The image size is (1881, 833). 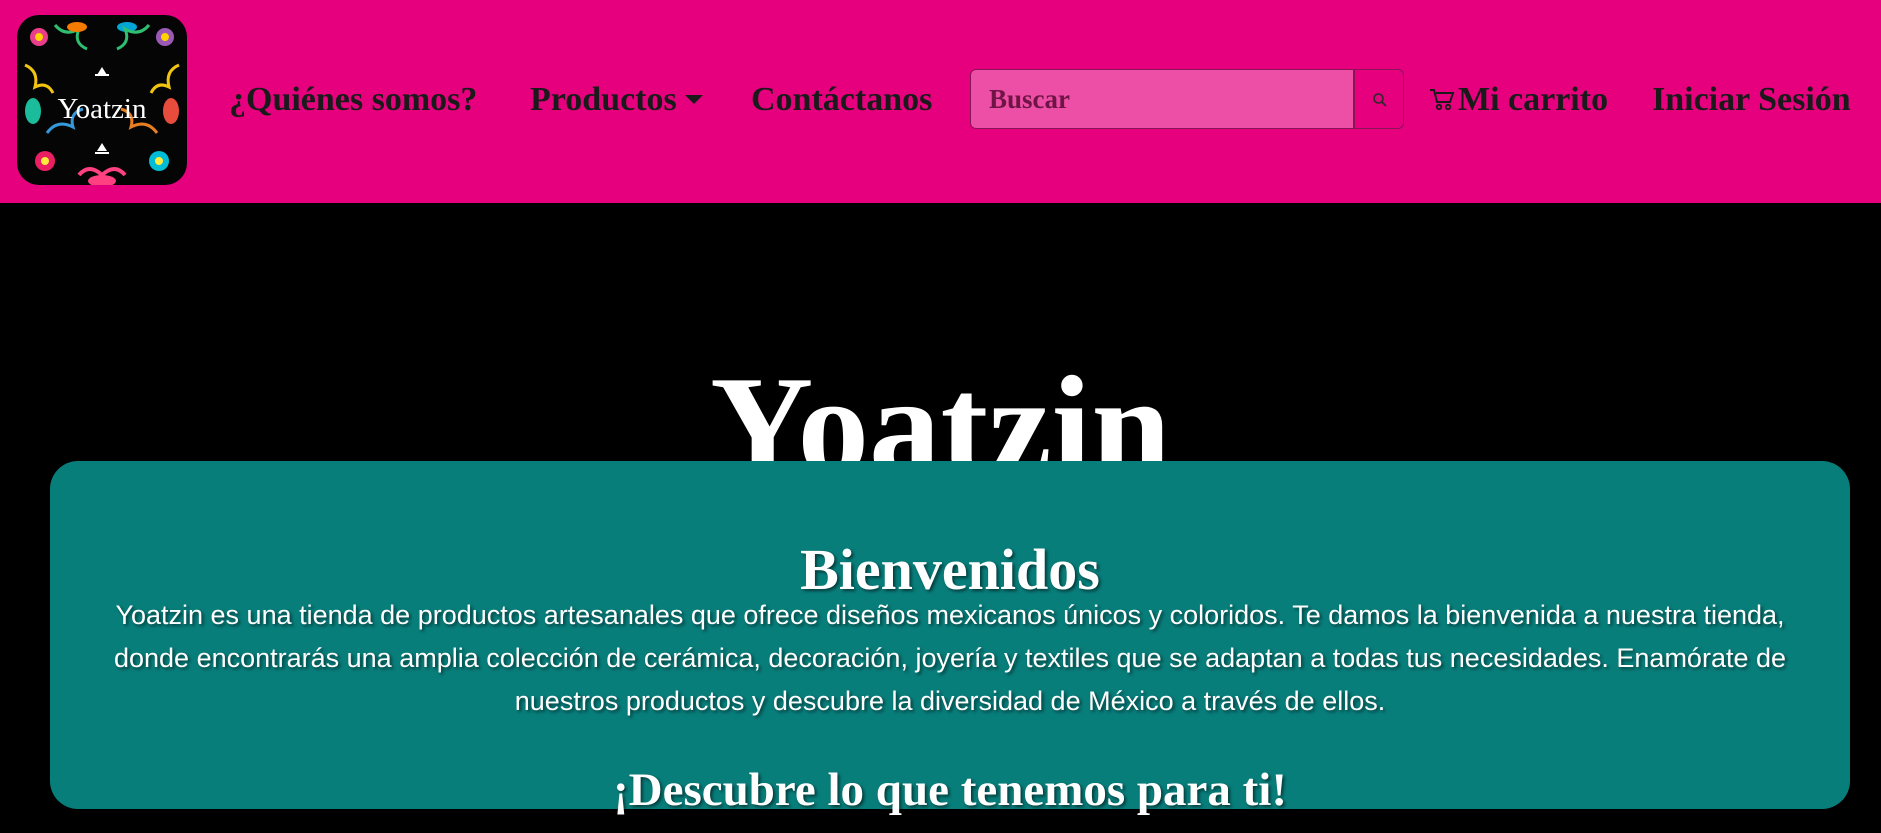 I want to click on nav-link-login: Iniciar Sesión, so click(x=1751, y=100).